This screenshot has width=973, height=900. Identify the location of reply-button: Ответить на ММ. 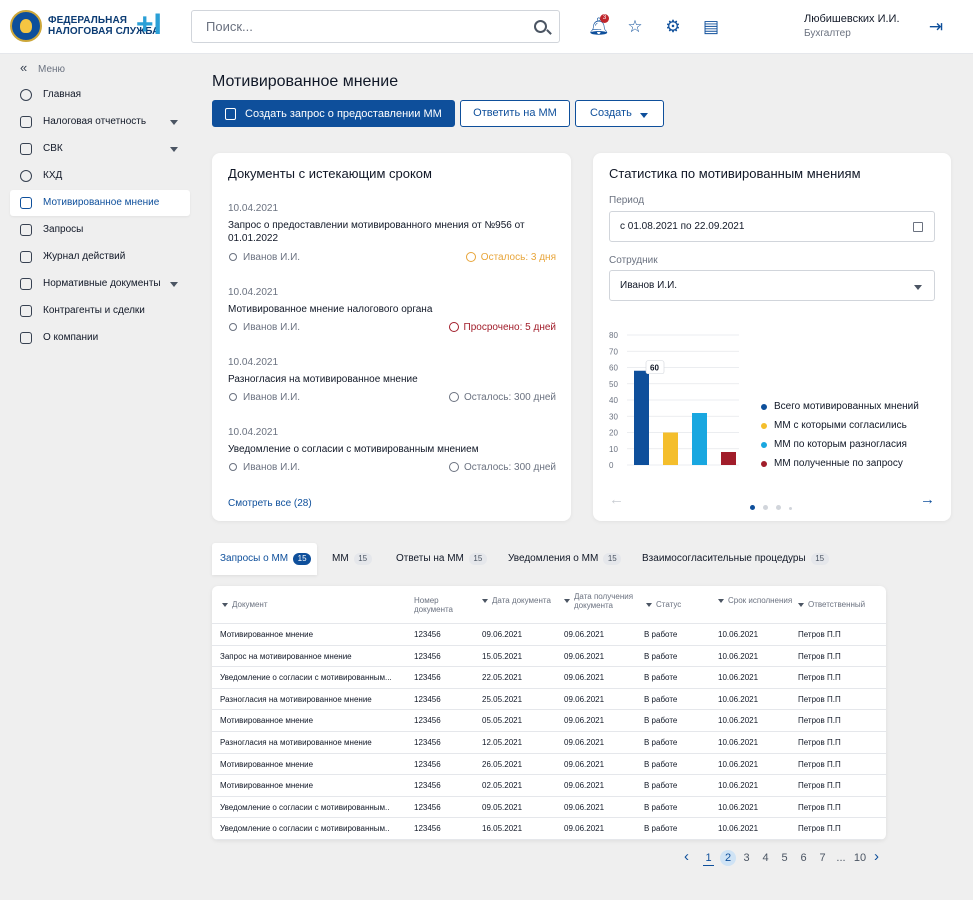
(515, 113).